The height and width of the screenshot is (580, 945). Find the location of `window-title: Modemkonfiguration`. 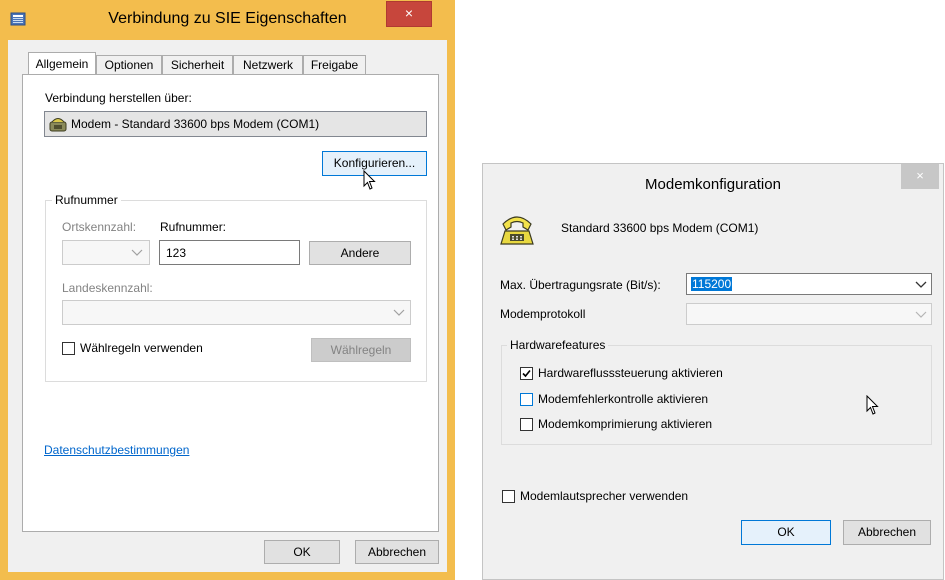

window-title: Modemkonfiguration is located at coordinates (713, 184).